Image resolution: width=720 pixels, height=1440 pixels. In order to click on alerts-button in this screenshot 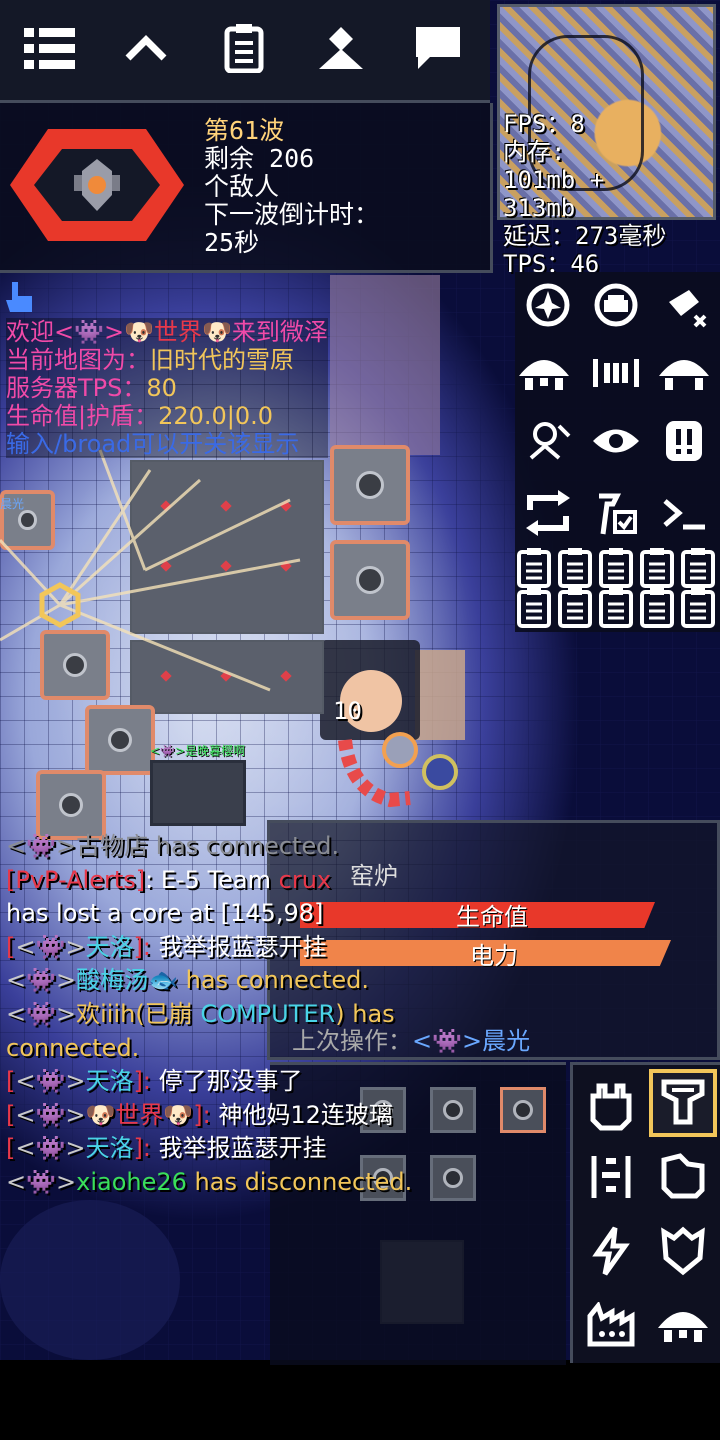, I will do `click(684, 441)`.